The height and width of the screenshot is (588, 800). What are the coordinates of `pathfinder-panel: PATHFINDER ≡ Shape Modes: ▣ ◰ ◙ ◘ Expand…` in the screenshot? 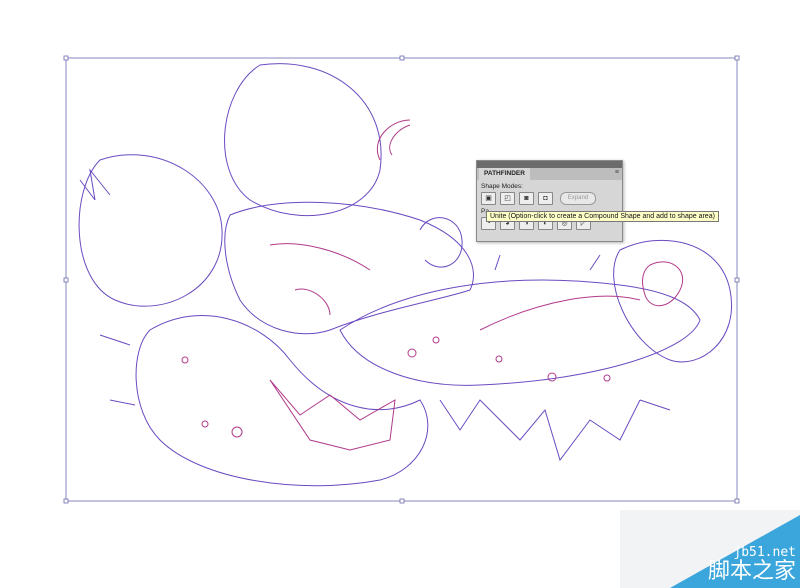 It's located at (549, 201).